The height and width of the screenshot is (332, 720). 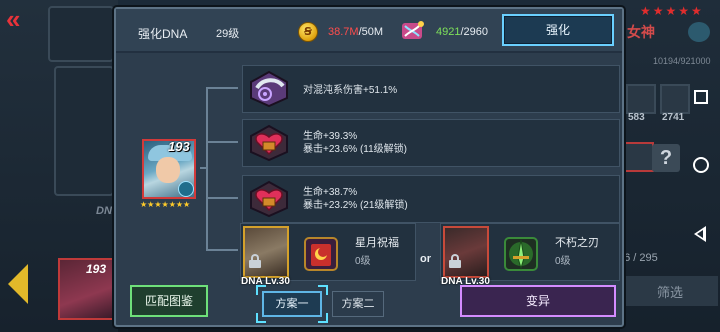 What do you see at coordinates (474, 32) in the screenshot?
I see `dna-max: /2960` at bounding box center [474, 32].